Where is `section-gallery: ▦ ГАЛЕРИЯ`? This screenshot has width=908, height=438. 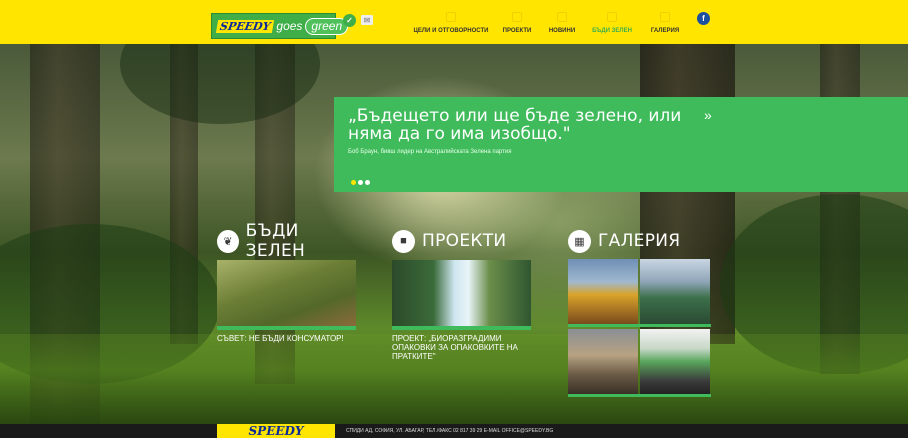 section-gallery: ▦ ГАЛЕРИЯ is located at coordinates (640, 241).